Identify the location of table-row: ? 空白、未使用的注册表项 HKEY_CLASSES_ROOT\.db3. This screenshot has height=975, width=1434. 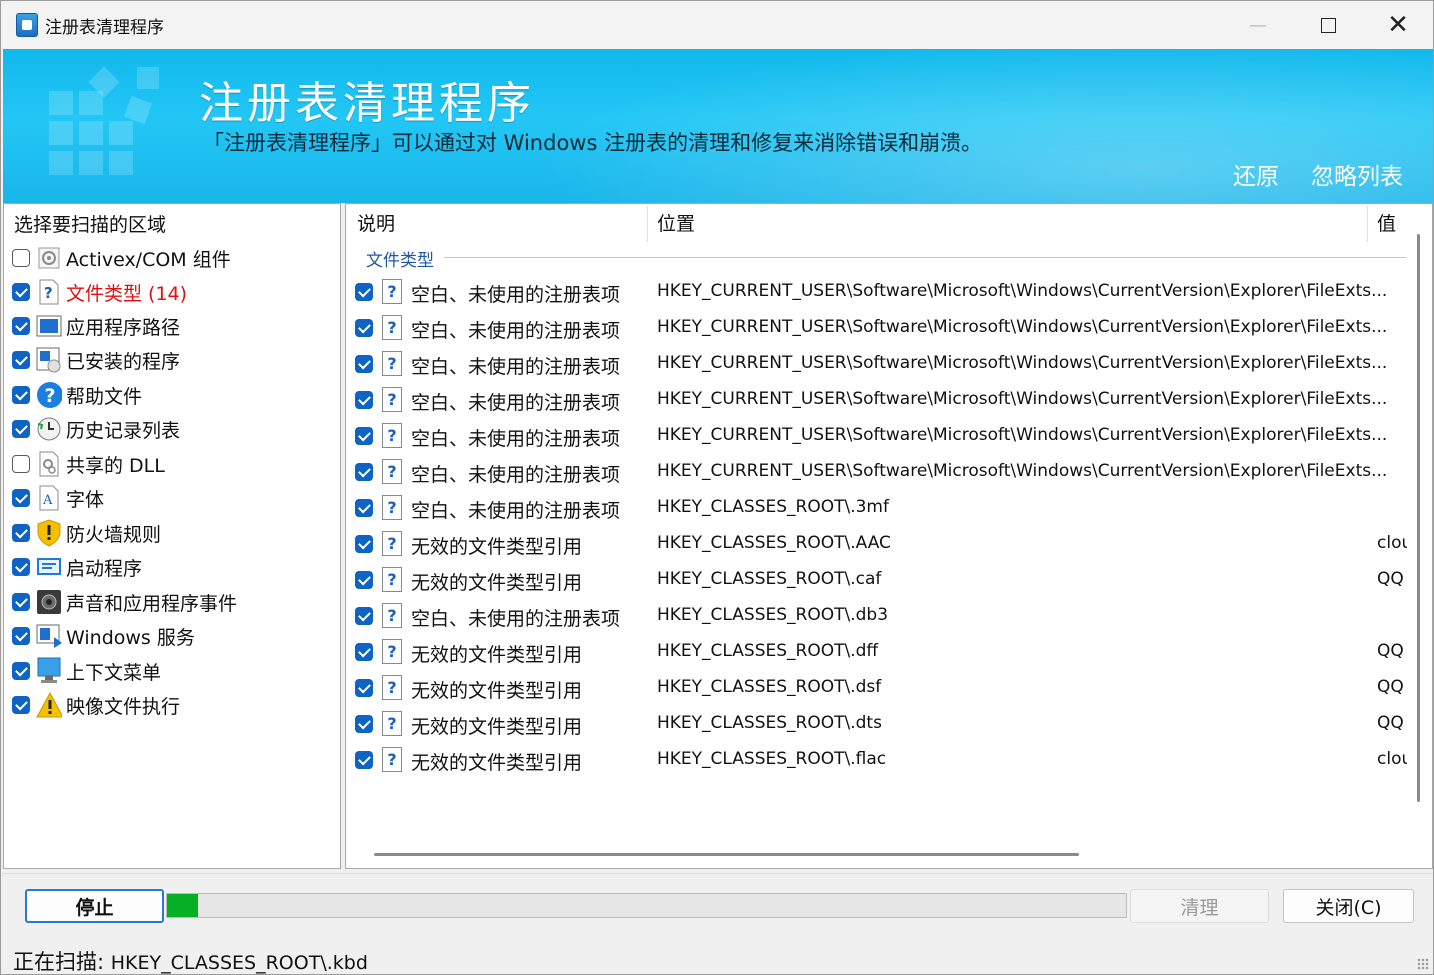
(881, 616).